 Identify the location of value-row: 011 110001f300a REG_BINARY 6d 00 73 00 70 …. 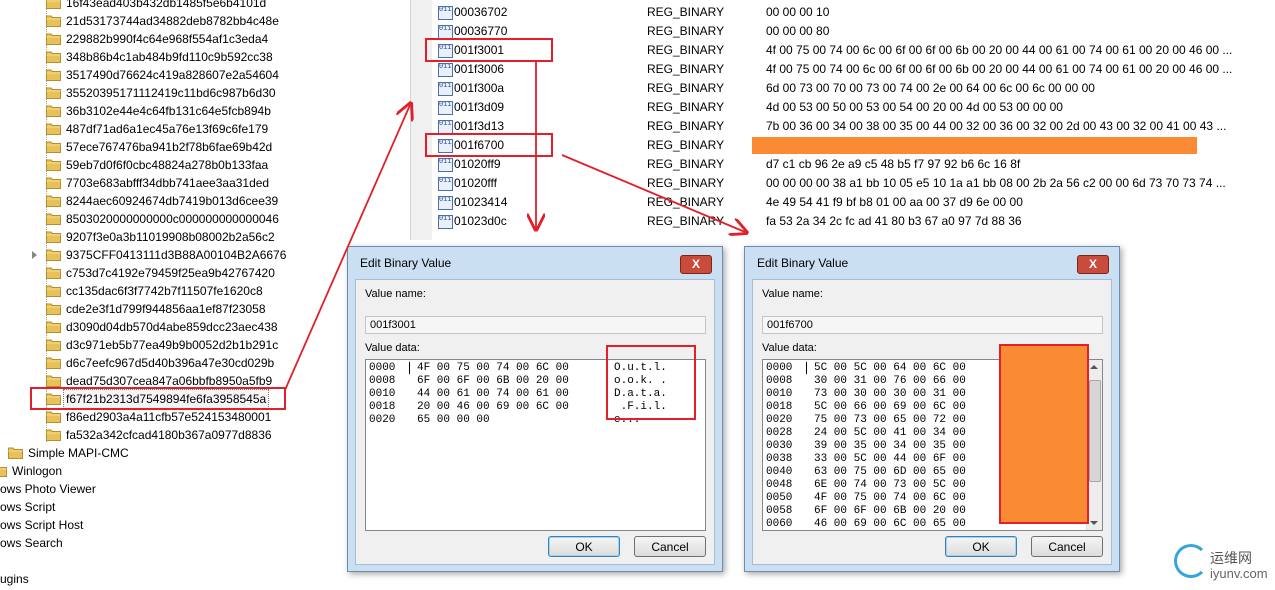
(853, 88).